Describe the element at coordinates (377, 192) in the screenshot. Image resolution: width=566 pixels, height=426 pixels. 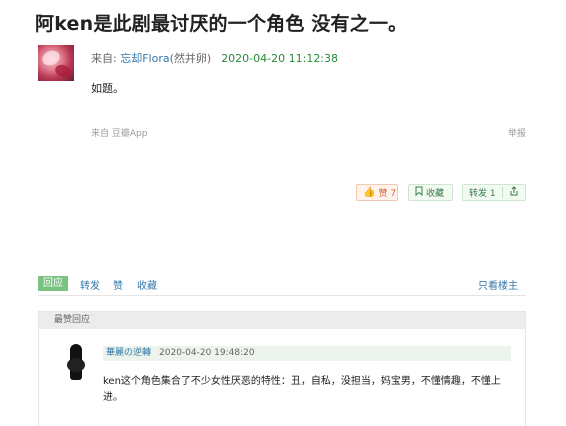
I see `like-button: 👍 赞 7` at that location.